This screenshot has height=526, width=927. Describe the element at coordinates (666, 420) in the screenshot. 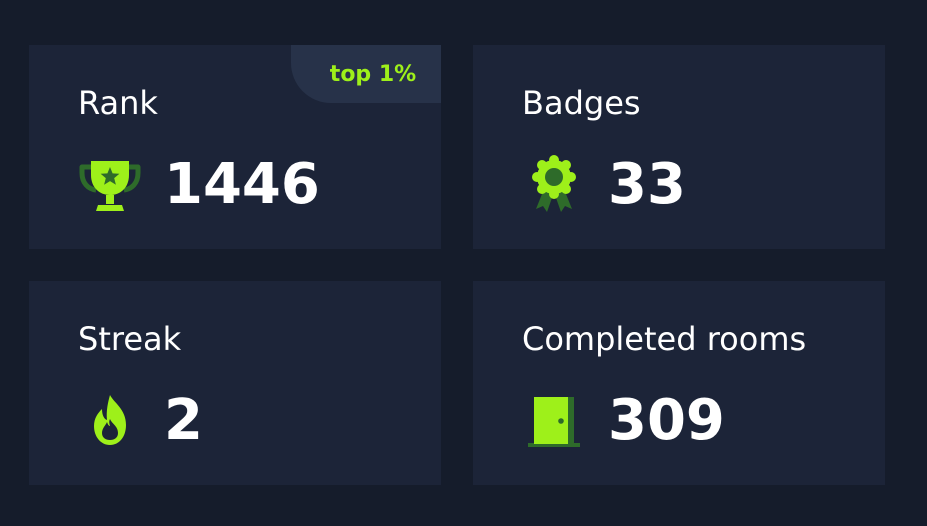

I see `completed-rooms-value: 309` at that location.